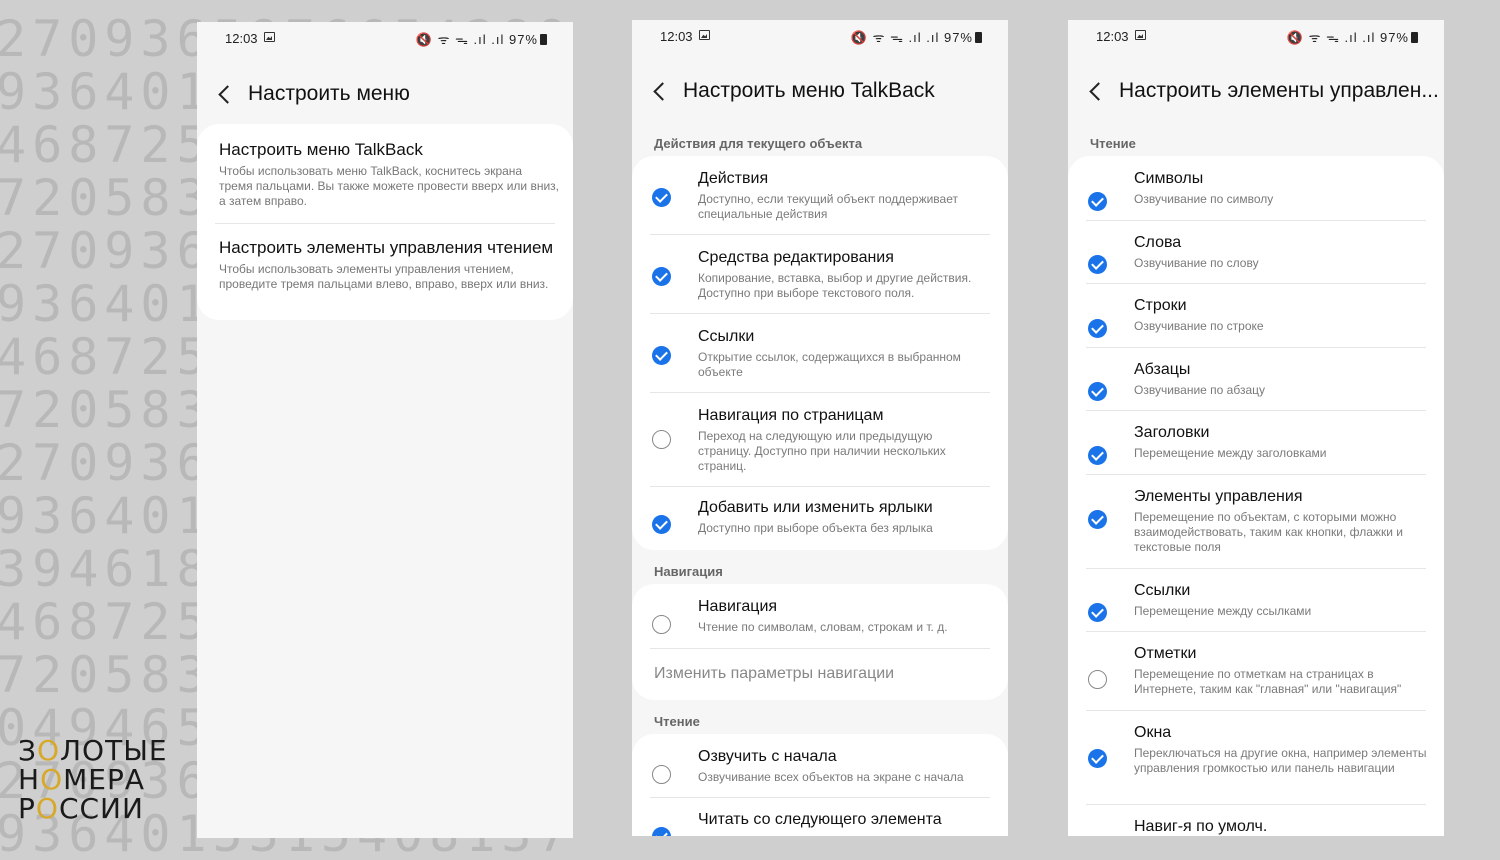 This screenshot has height=860, width=1500. What do you see at coordinates (101, 808) in the screenshot?
I see `logo-letter: ССИИ` at bounding box center [101, 808].